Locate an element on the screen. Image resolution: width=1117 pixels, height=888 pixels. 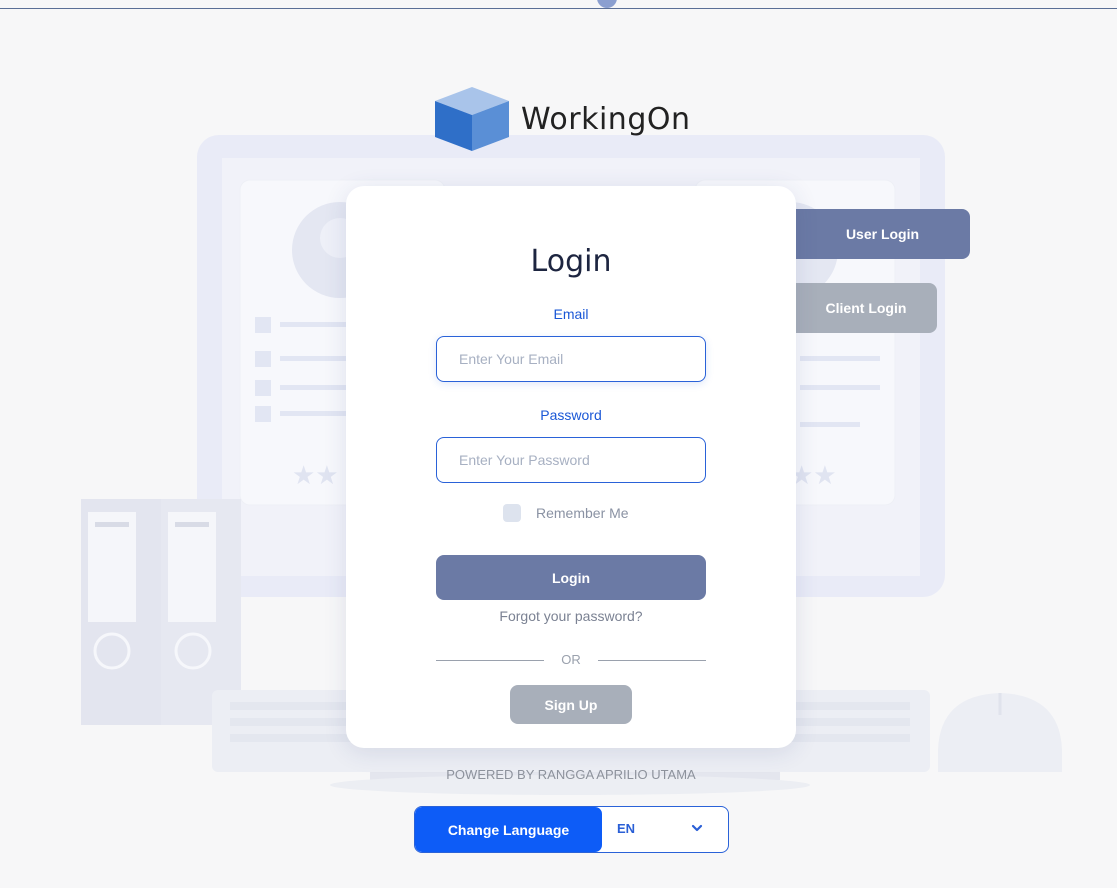
forgot-password-link: Forgot your password? is located at coordinates (571, 616).